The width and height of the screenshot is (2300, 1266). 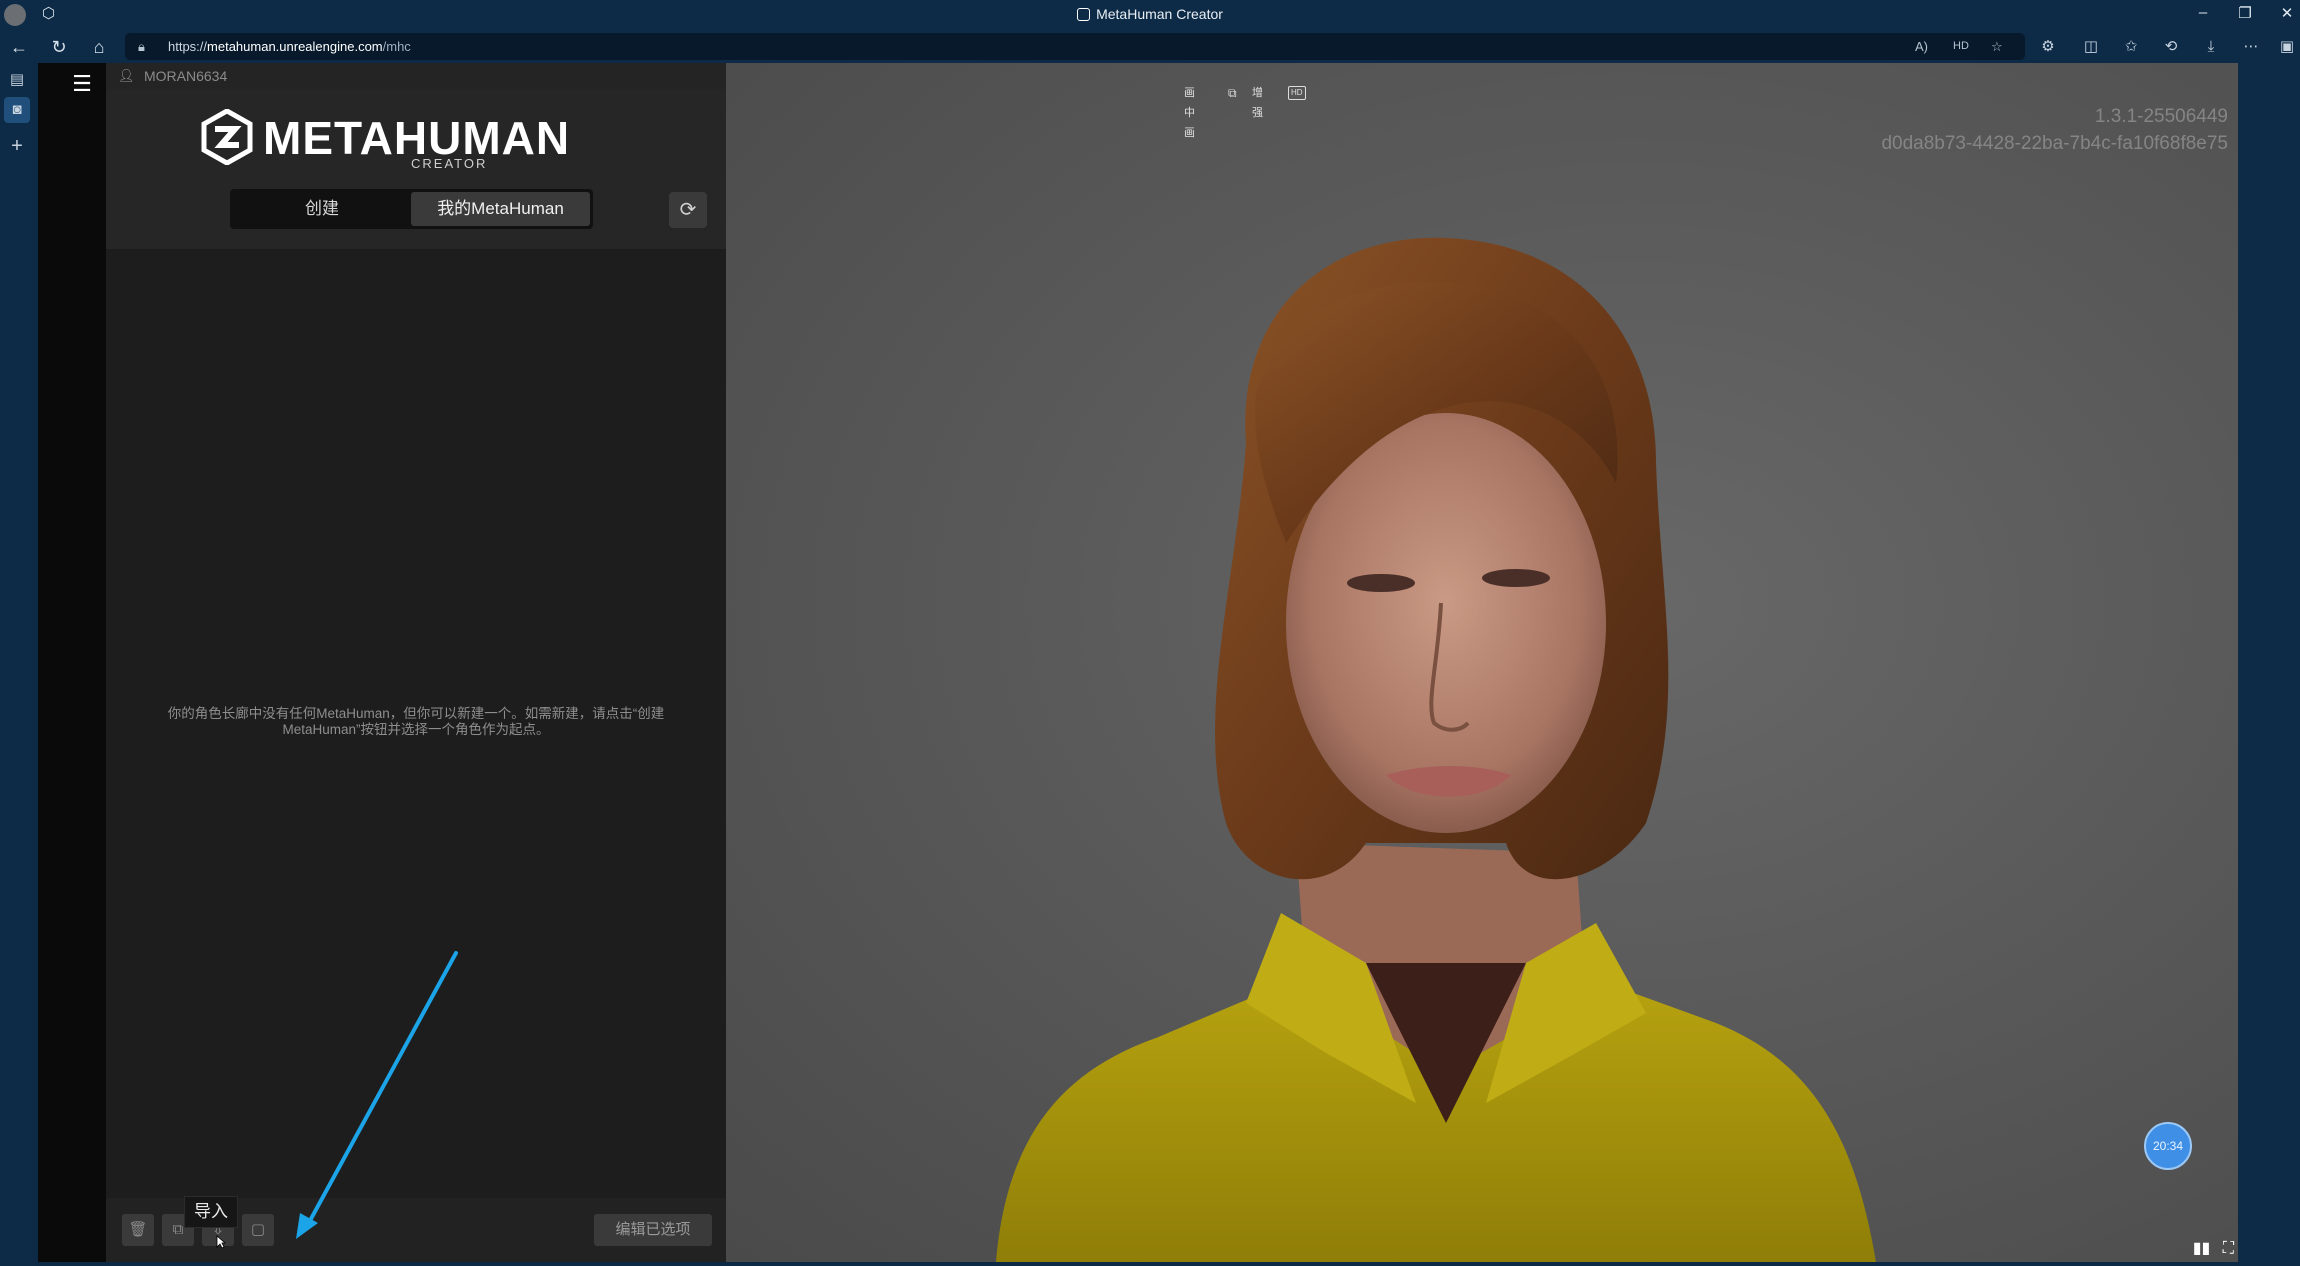 I want to click on browser-right-edge, so click(x=2269, y=662).